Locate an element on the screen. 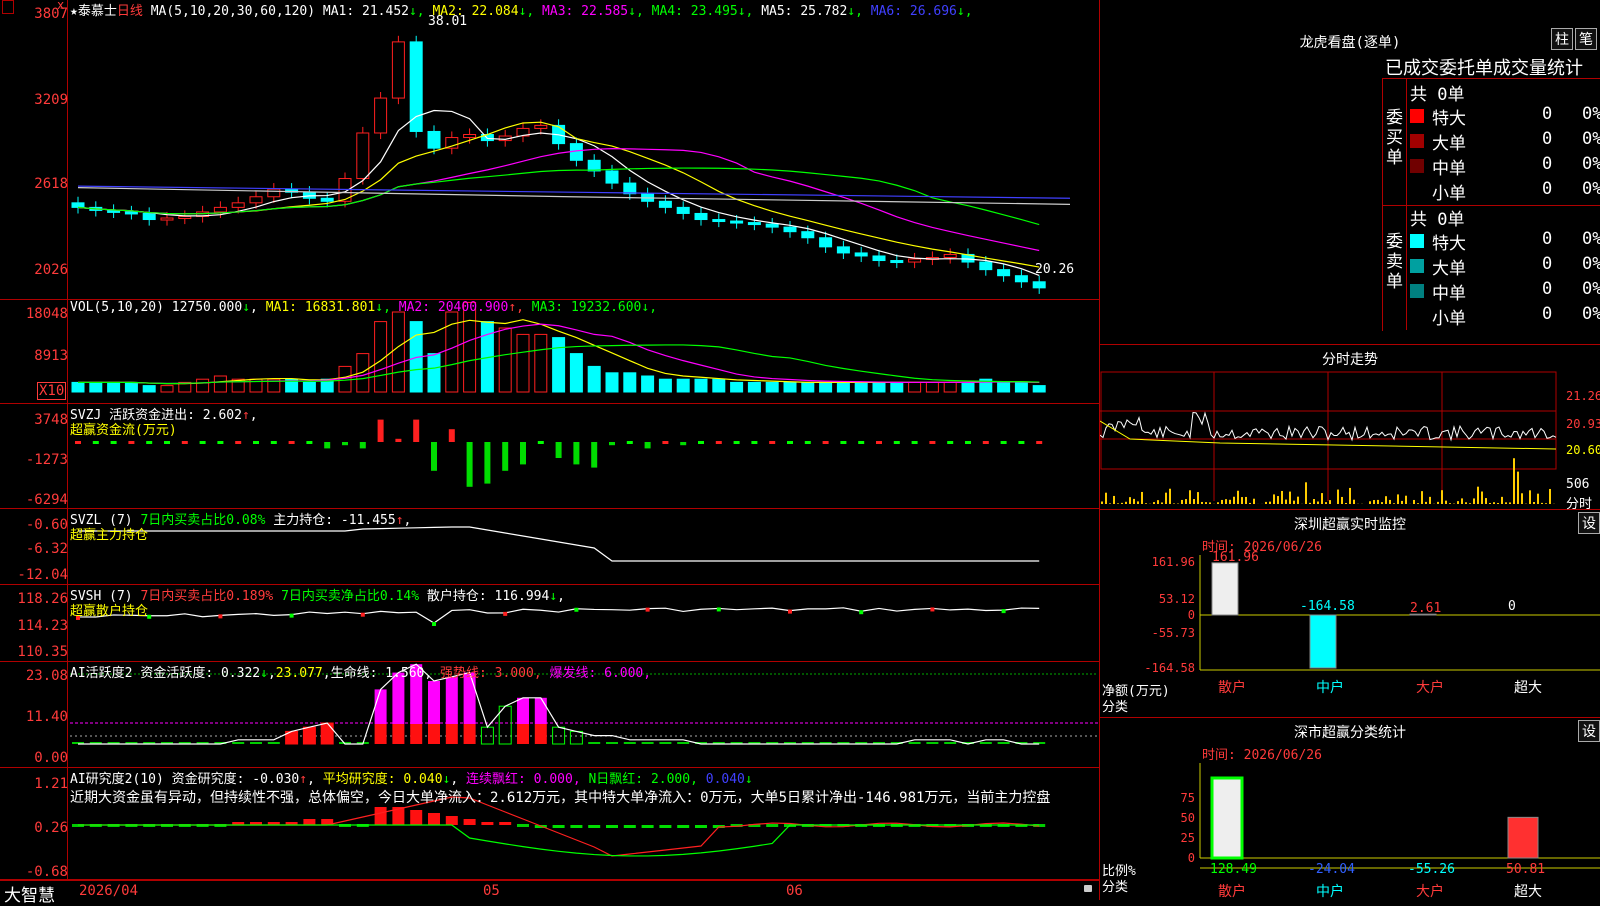  research-value: -0.030 is located at coordinates (275, 779).